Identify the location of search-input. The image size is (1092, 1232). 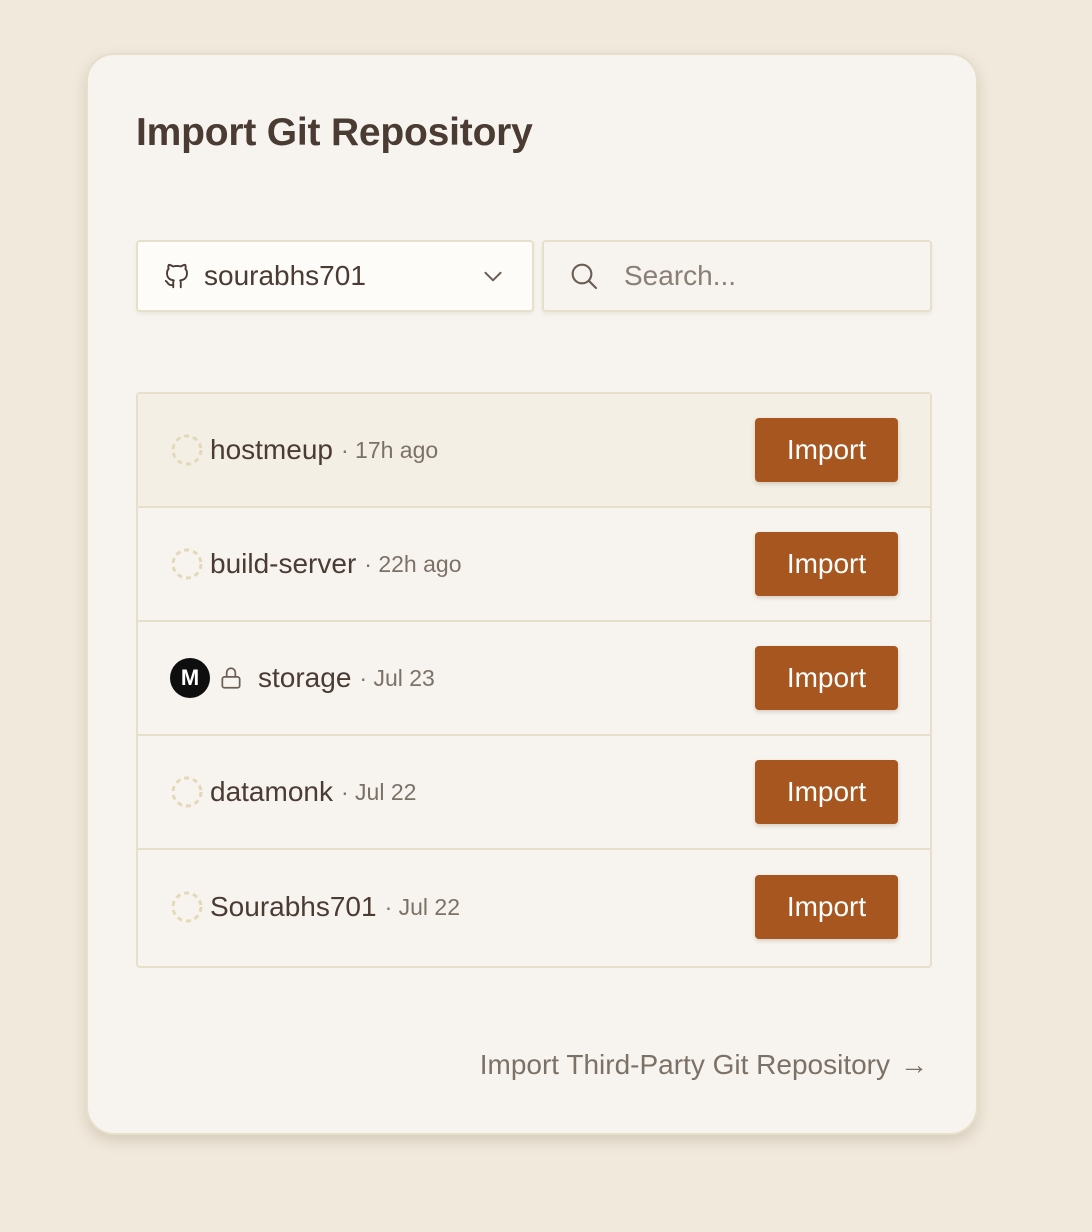
(767, 276).